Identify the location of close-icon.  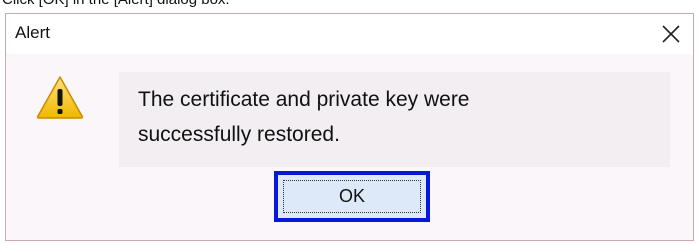
(671, 34).